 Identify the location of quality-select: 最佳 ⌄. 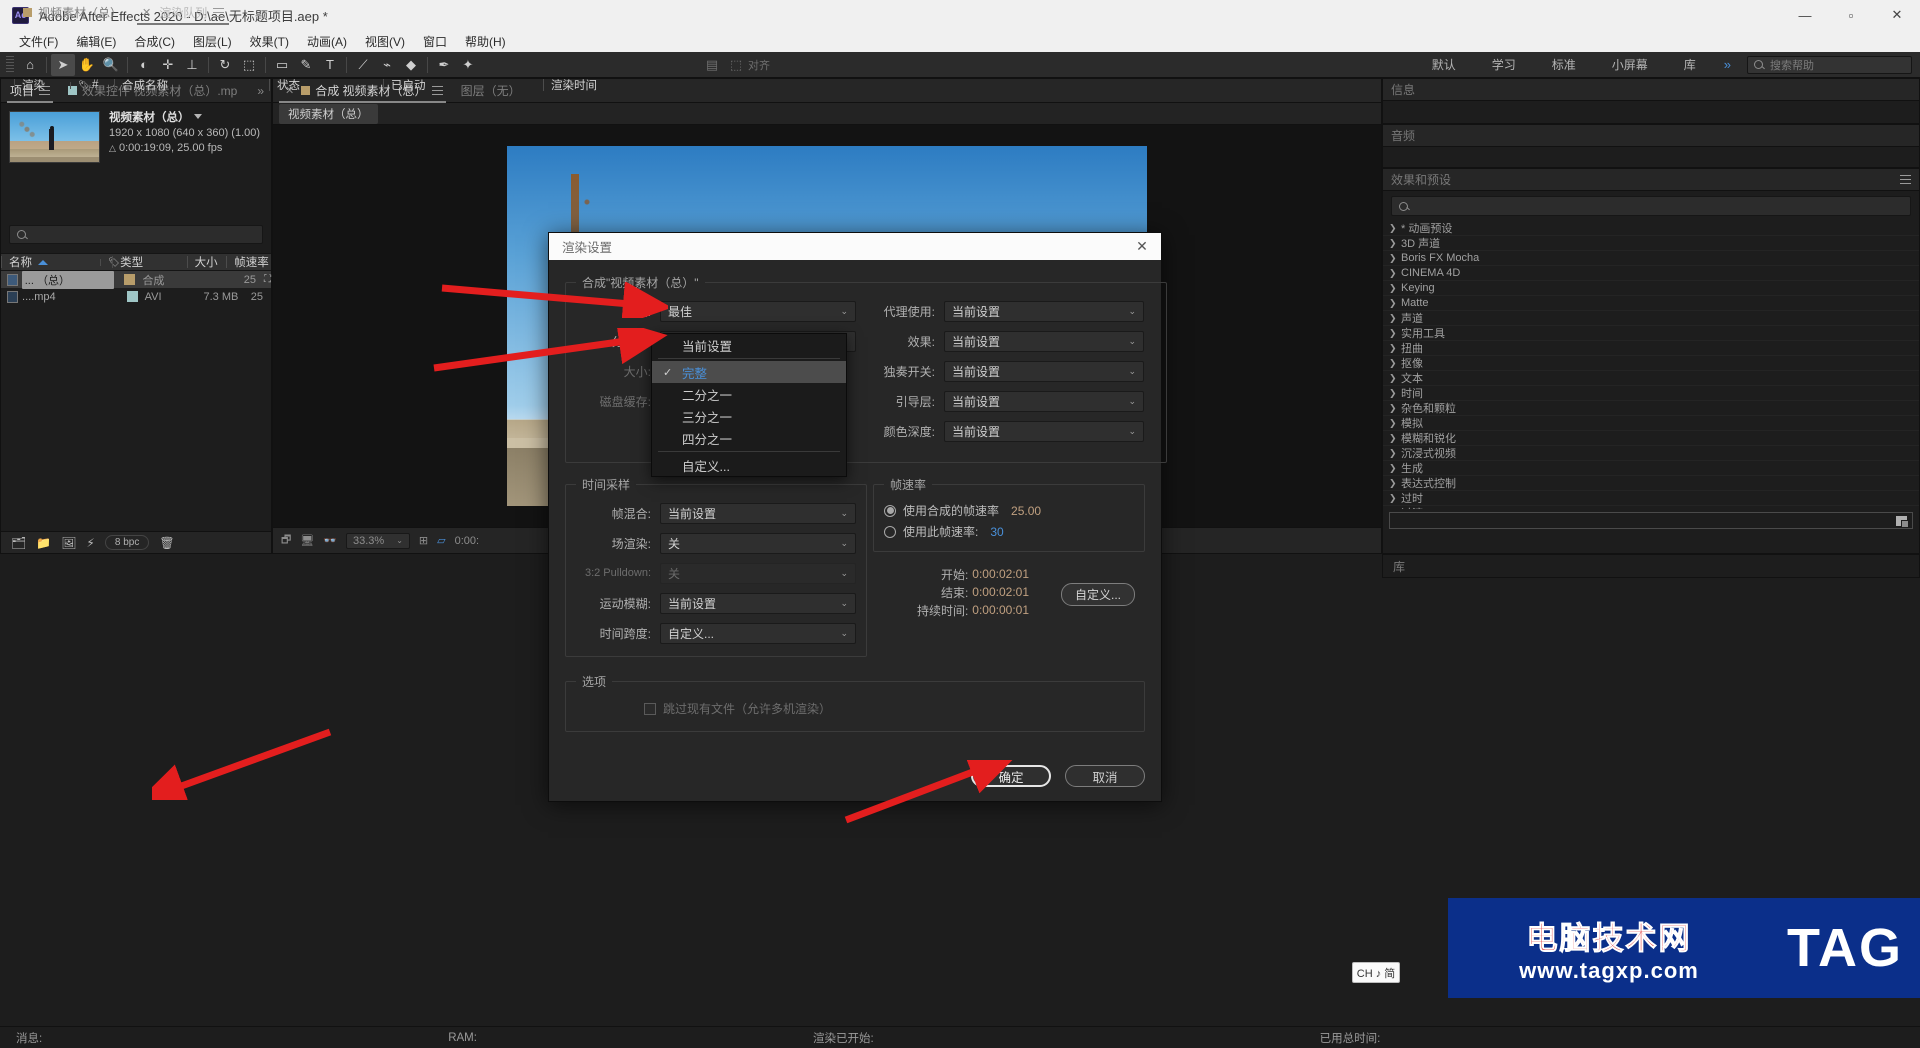
(758, 311).